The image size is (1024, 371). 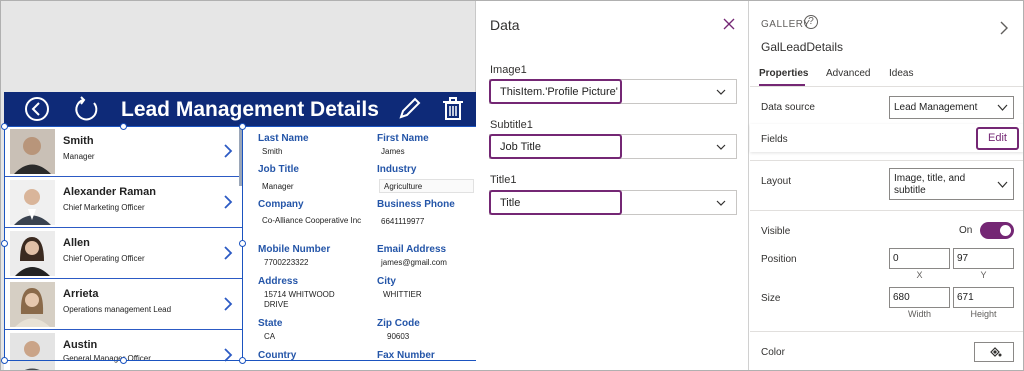 I want to click on tab-properties: Properties, so click(x=783, y=73).